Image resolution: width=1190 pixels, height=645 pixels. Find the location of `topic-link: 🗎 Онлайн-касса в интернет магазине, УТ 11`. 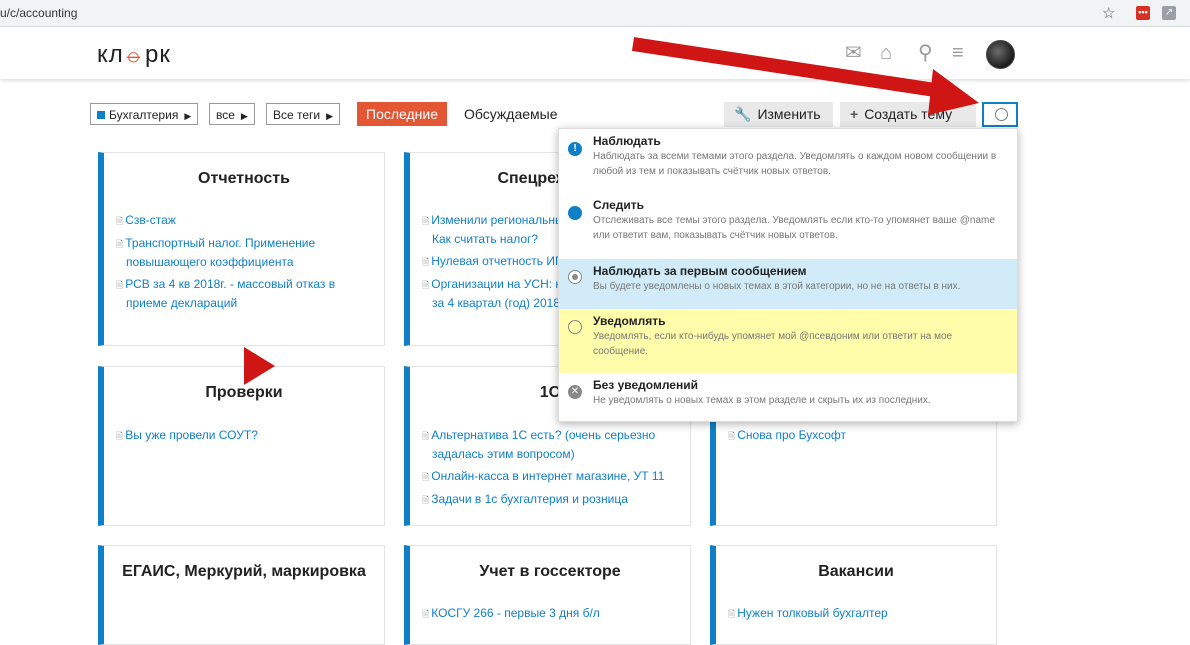

topic-link: 🗎 Онлайн-касса в интернет магазине, УТ 11 is located at coordinates (551, 476).